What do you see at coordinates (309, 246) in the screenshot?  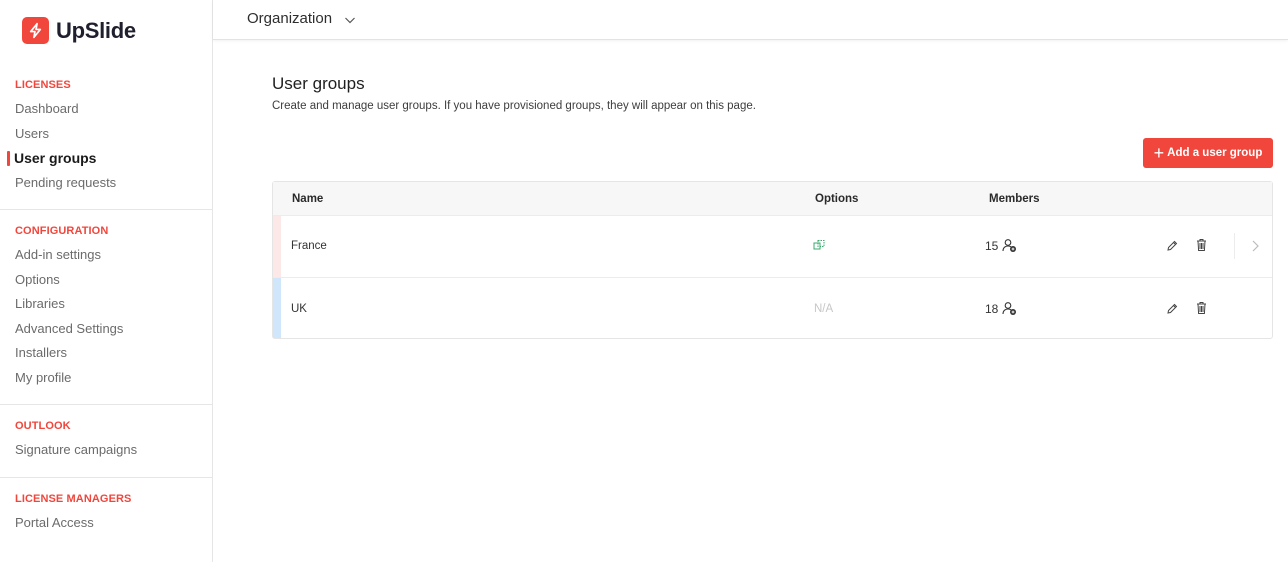 I see `group-name: France` at bounding box center [309, 246].